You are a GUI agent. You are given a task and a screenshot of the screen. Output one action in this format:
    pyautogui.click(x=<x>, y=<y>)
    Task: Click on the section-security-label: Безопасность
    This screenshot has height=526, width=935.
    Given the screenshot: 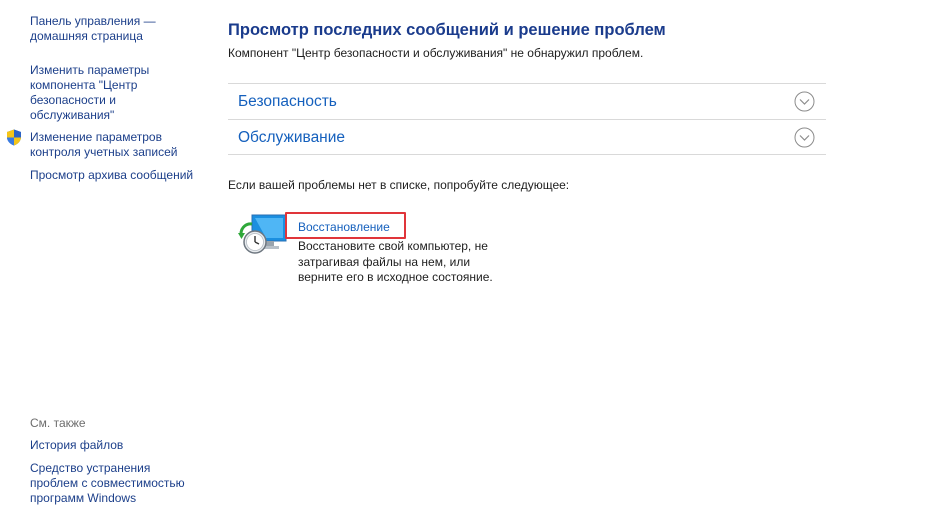 What is the action you would take?
    pyautogui.click(x=287, y=101)
    